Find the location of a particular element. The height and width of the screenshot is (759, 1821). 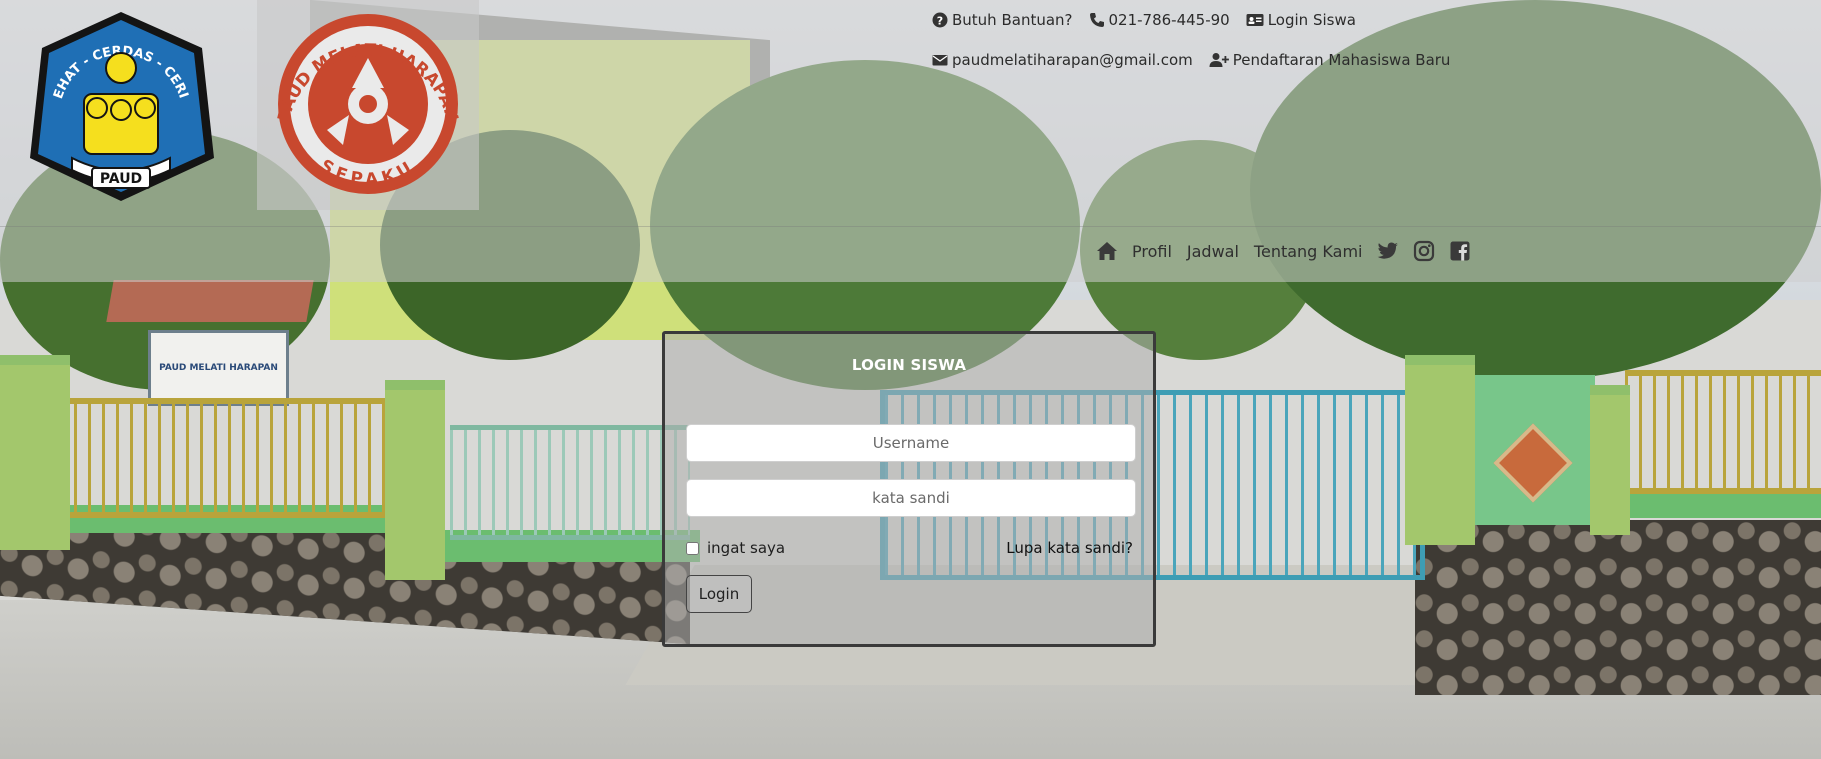

nav-link-profil: Profil is located at coordinates (1152, 251).